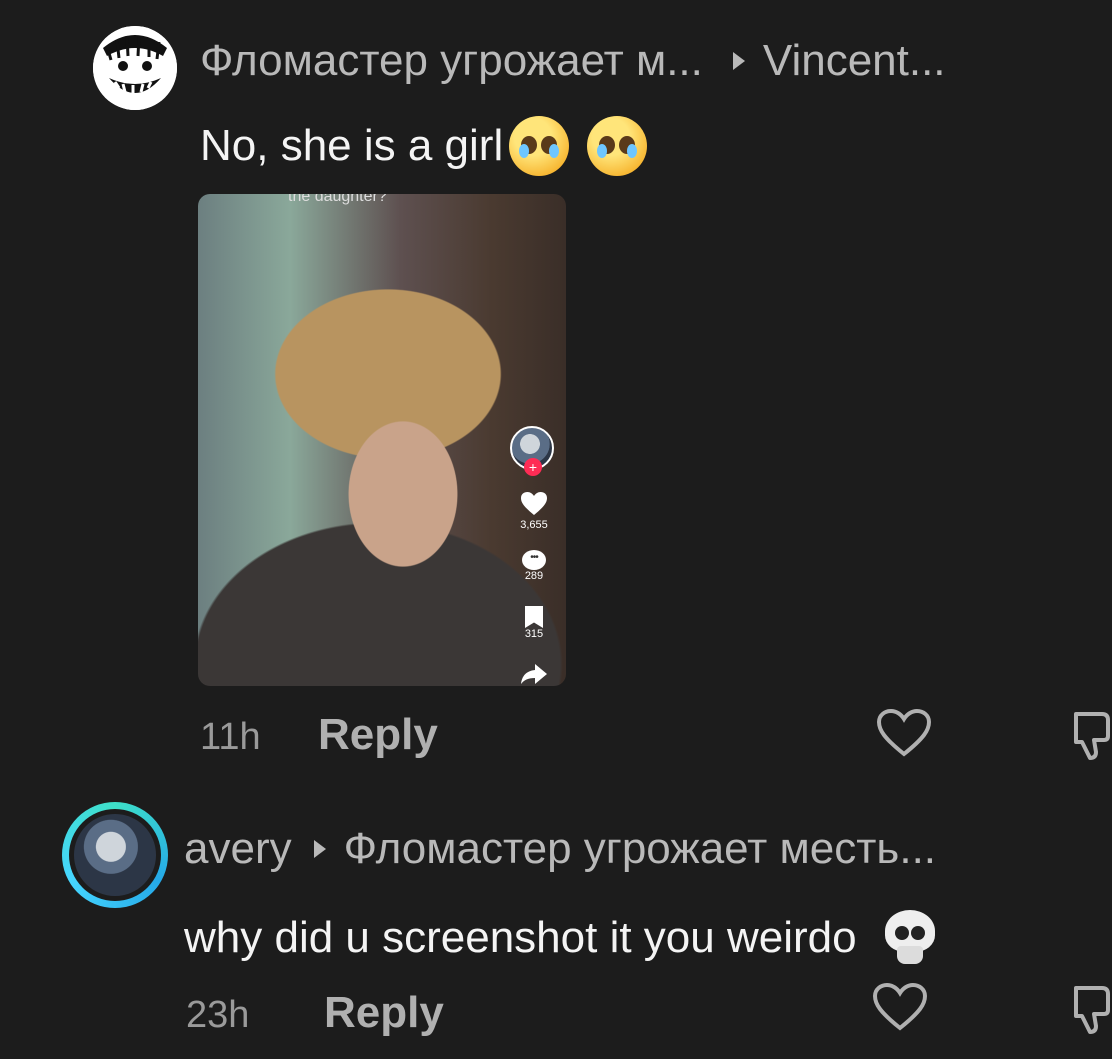 This screenshot has height=1059, width=1112. I want to click on comment-stat: 289, so click(534, 566).